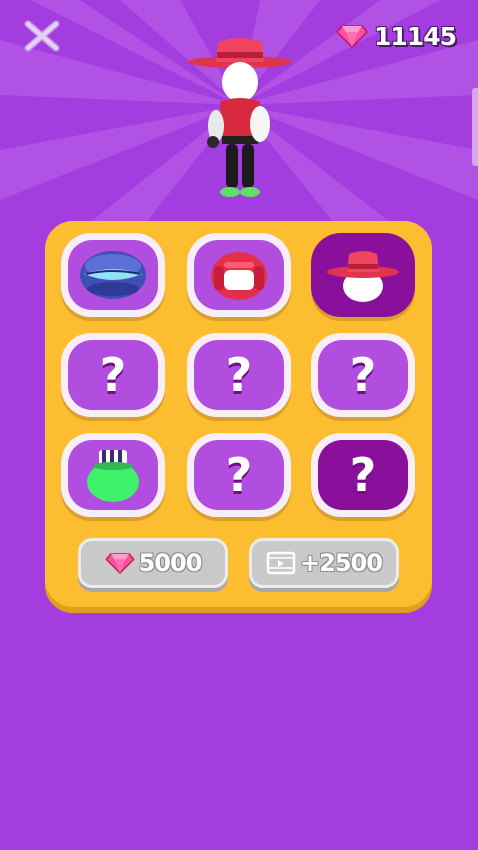 The height and width of the screenshot is (850, 478). I want to click on watch-video-reward-button: +2500, so click(324, 563).